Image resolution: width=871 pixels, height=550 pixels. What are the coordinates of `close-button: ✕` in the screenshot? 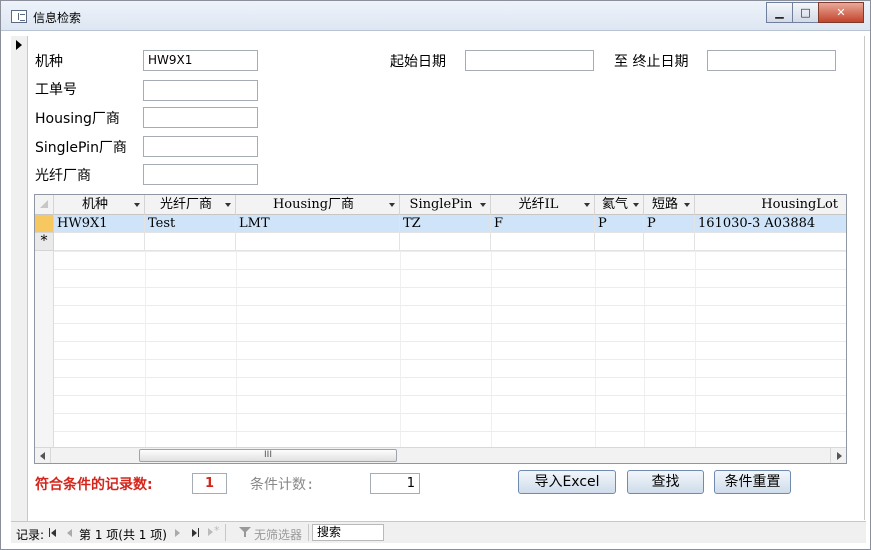 It's located at (841, 12).